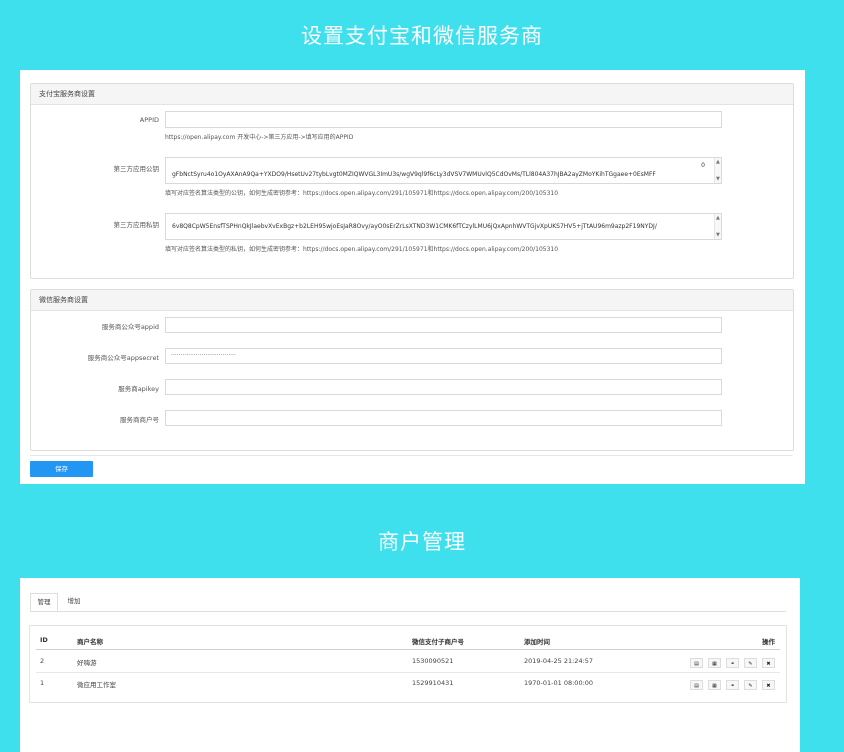  Describe the element at coordinates (443, 325) in the screenshot. I see `wechat-appid-input` at that location.